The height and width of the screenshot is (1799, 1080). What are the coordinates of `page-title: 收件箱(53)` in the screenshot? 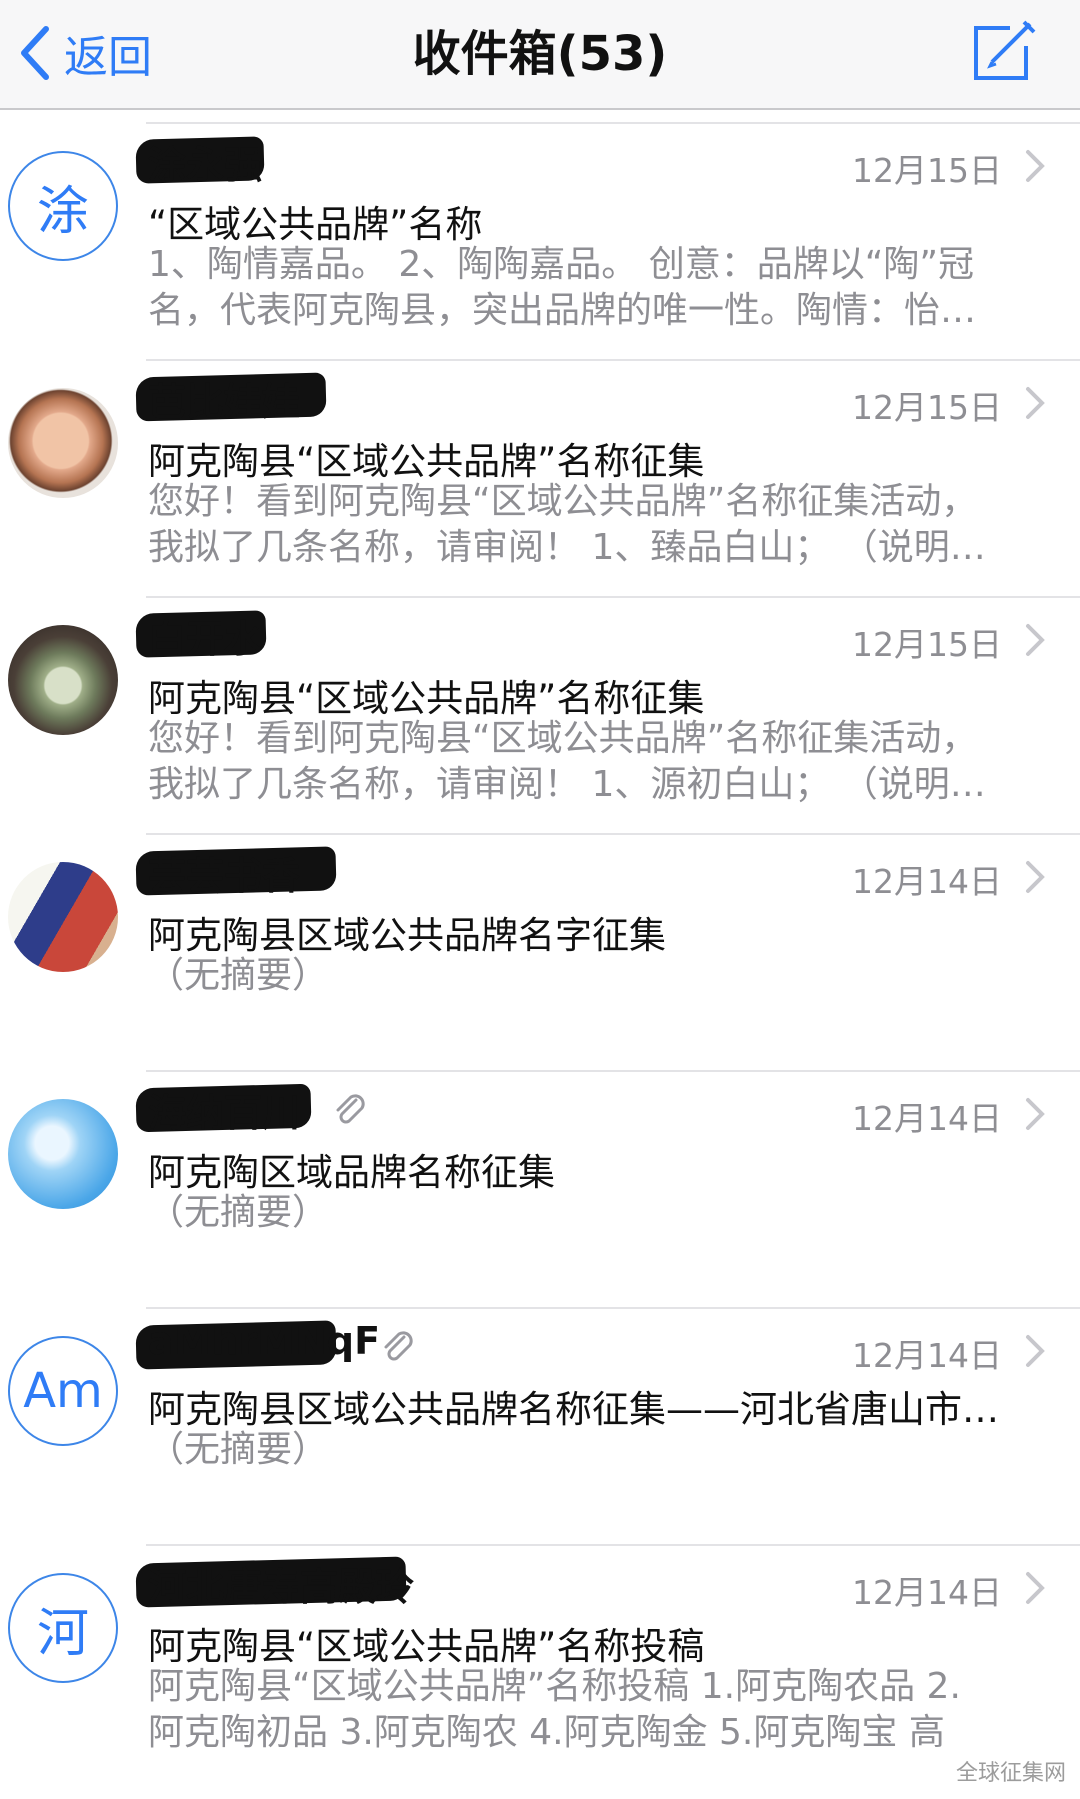 It's located at (540, 54).